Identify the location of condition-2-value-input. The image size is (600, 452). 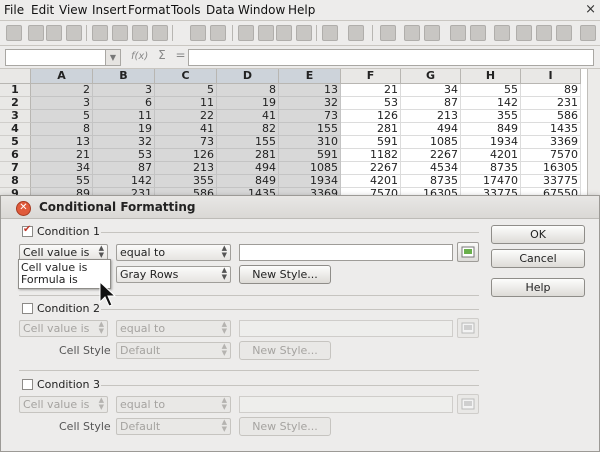
(346, 328).